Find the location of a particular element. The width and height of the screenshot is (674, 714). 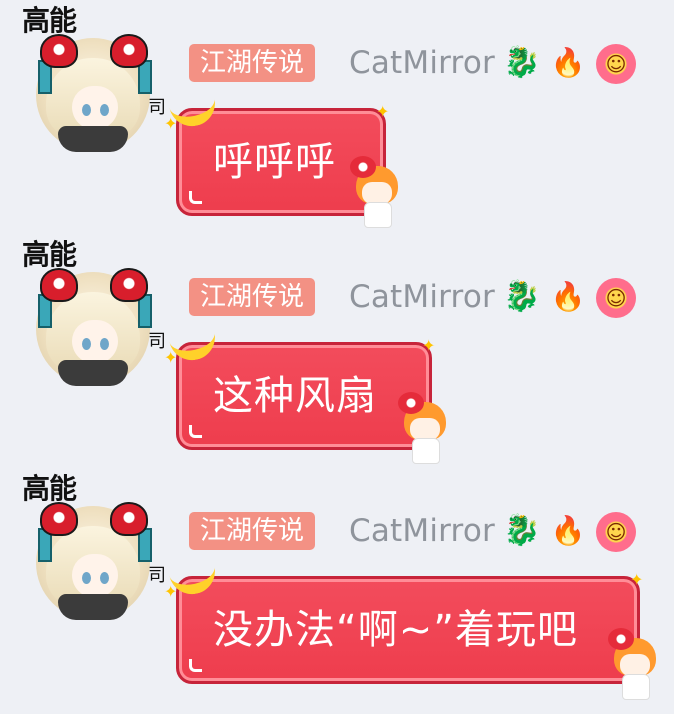

message-bubble: 没办法“啊~”着玩吧 is located at coordinates (408, 630).